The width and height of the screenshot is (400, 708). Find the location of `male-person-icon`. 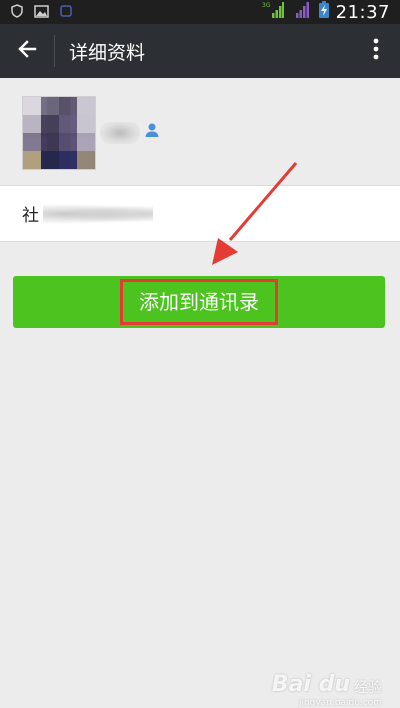

male-person-icon is located at coordinates (152, 132).